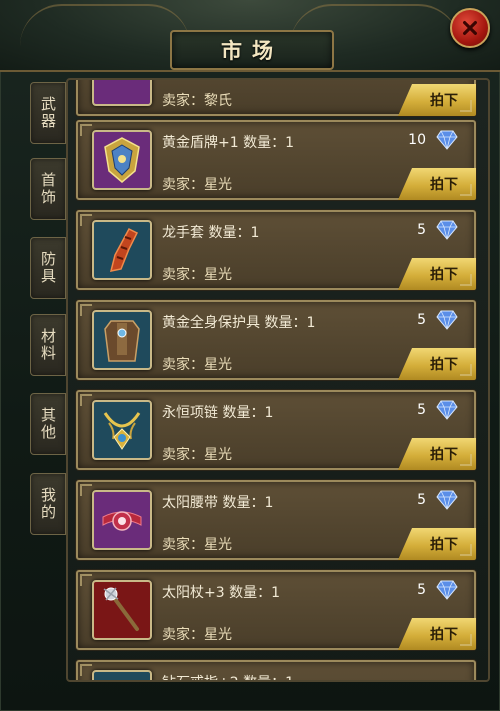 Image resolution: width=500 pixels, height=711 pixels. I want to click on dragon-gauntlet-icon, so click(124, 250).